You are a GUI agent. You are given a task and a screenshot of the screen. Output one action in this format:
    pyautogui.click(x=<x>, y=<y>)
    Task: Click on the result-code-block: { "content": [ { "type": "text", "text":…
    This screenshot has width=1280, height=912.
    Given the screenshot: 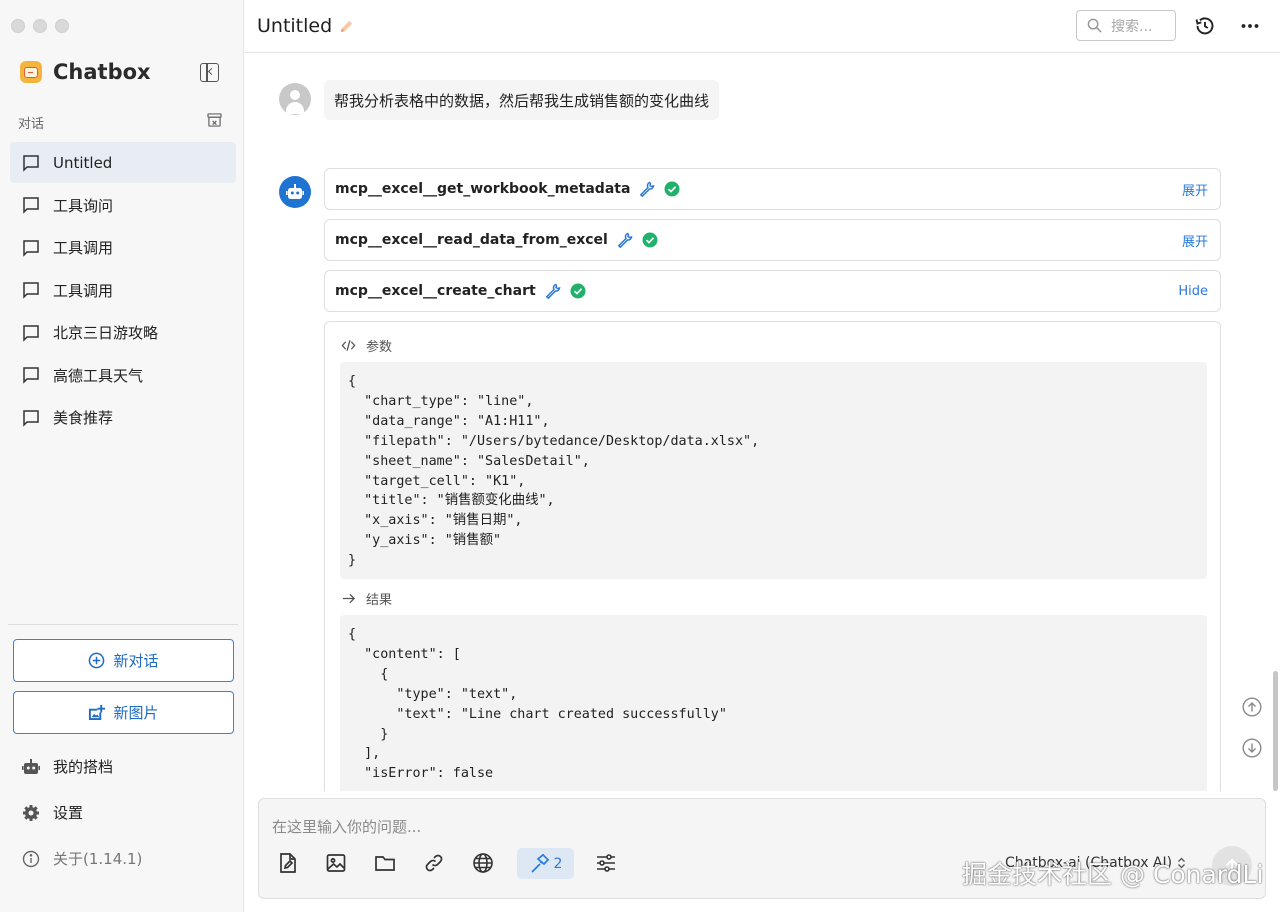 What is the action you would take?
    pyautogui.click(x=773, y=703)
    